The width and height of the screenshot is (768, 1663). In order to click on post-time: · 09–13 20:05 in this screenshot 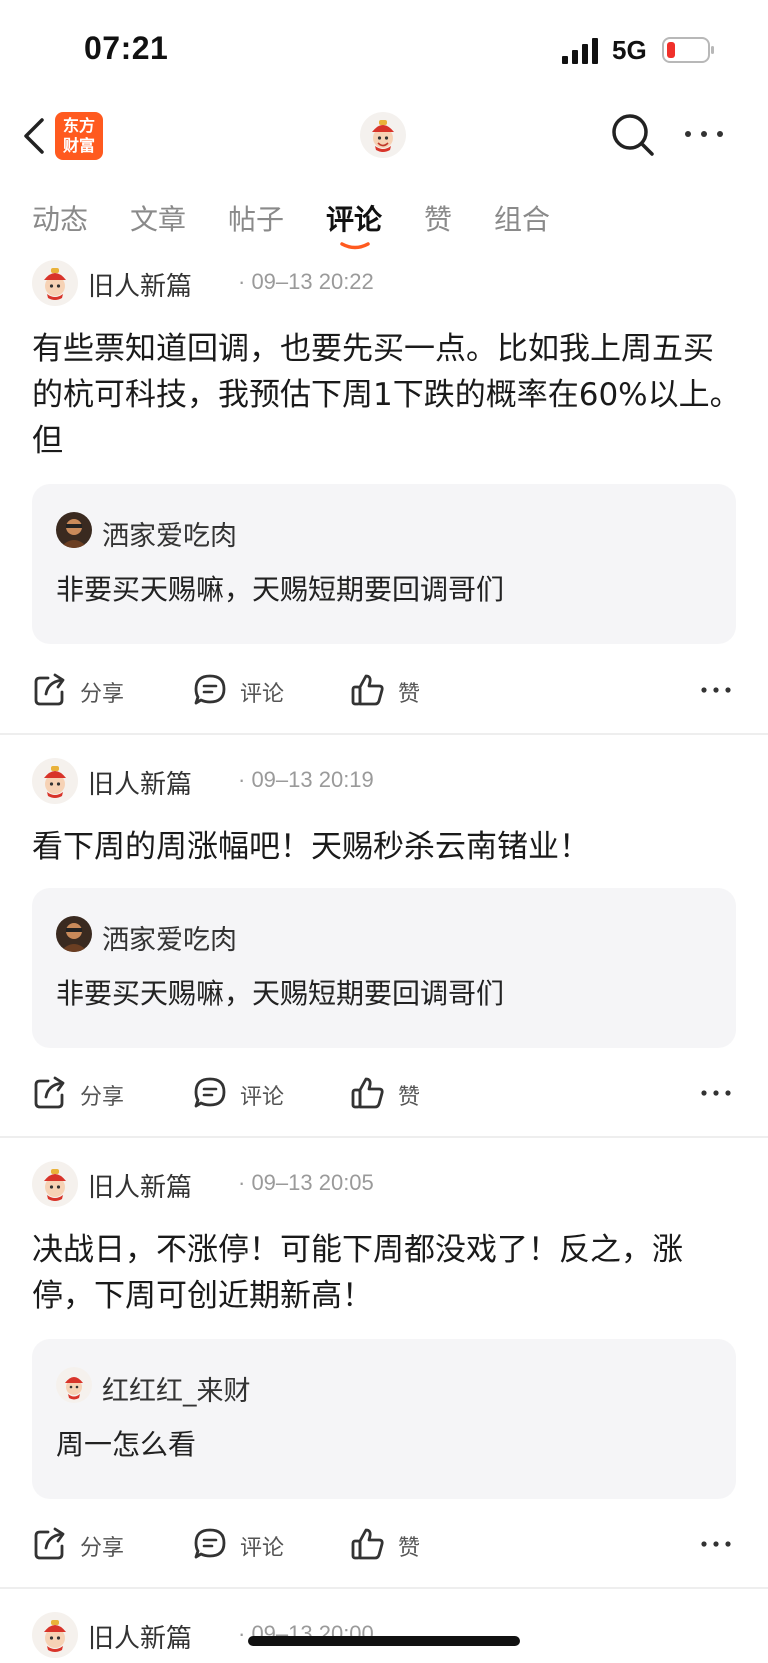, I will do `click(306, 1182)`.